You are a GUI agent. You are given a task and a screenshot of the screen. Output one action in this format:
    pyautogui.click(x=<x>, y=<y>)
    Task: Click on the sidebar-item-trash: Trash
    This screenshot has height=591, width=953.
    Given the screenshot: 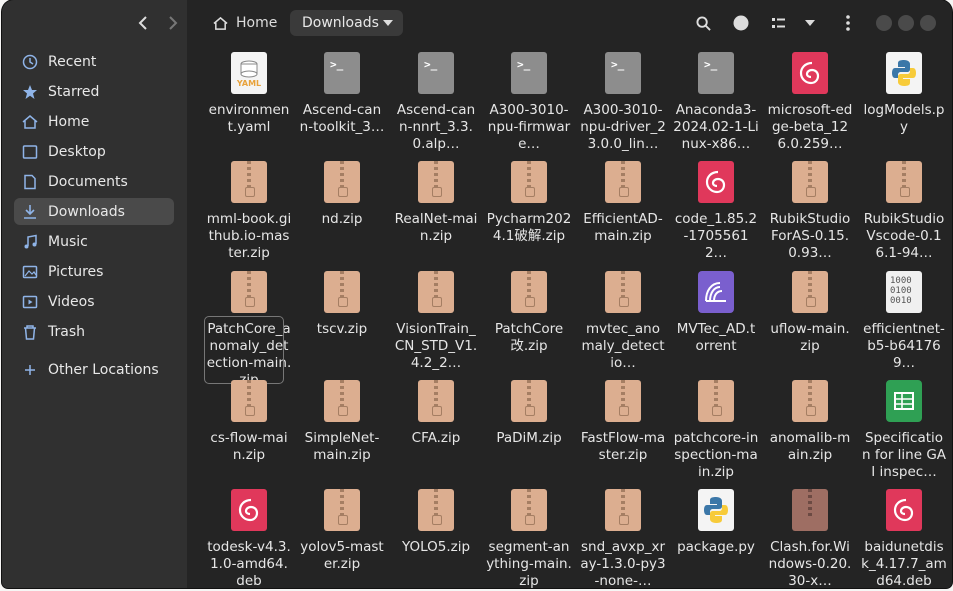 What is the action you would take?
    pyautogui.click(x=94, y=331)
    